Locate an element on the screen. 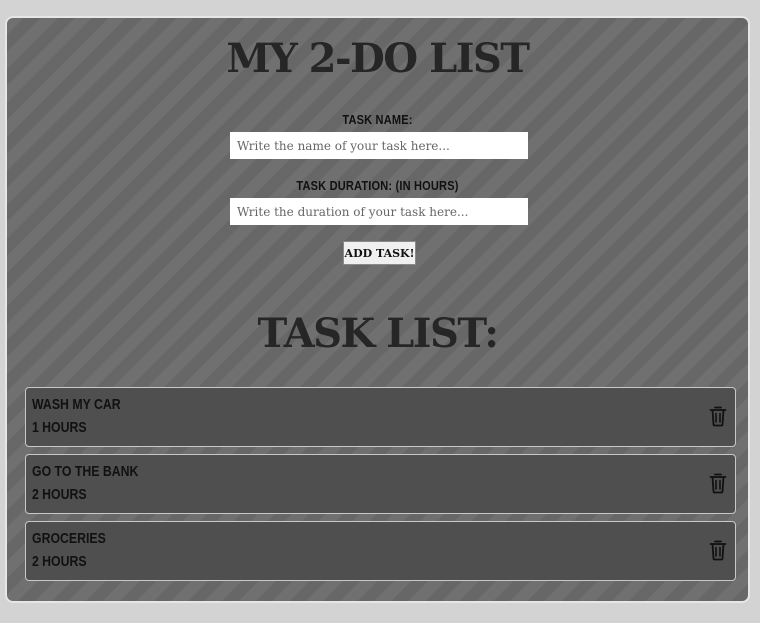  task-item: Wash my car 1 Hours is located at coordinates (380, 417).